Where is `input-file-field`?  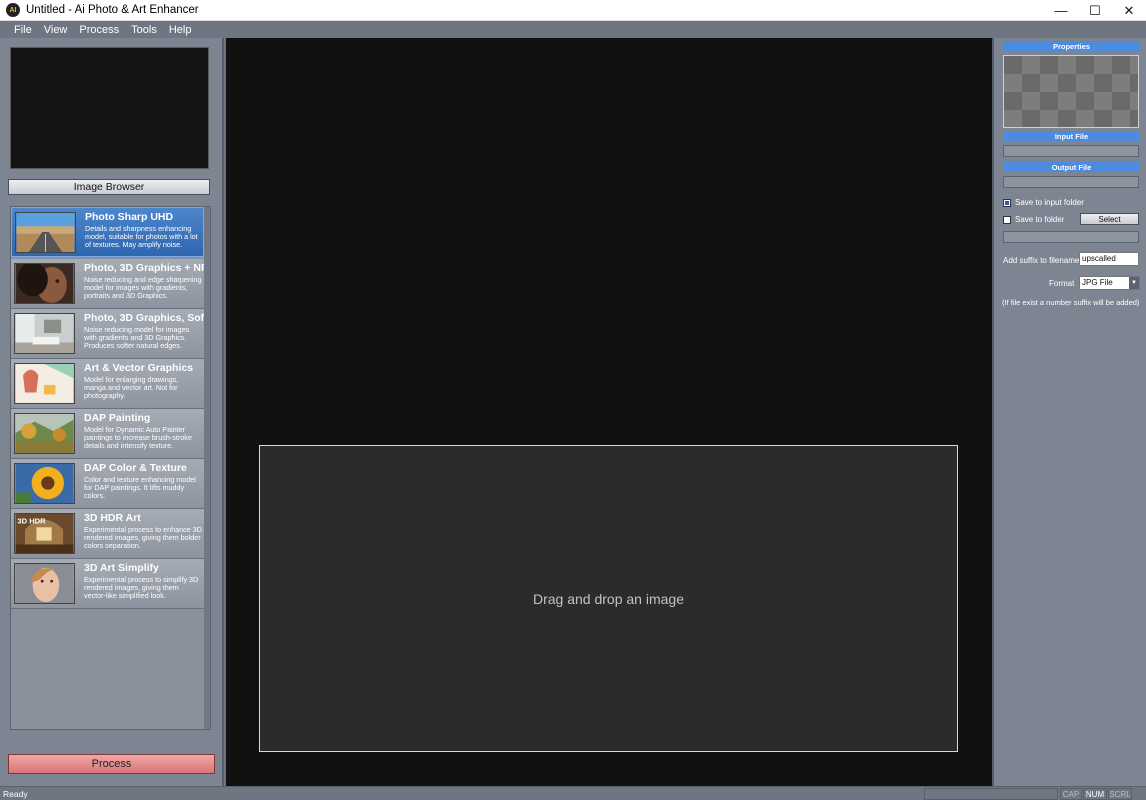 input-file-field is located at coordinates (1071, 151).